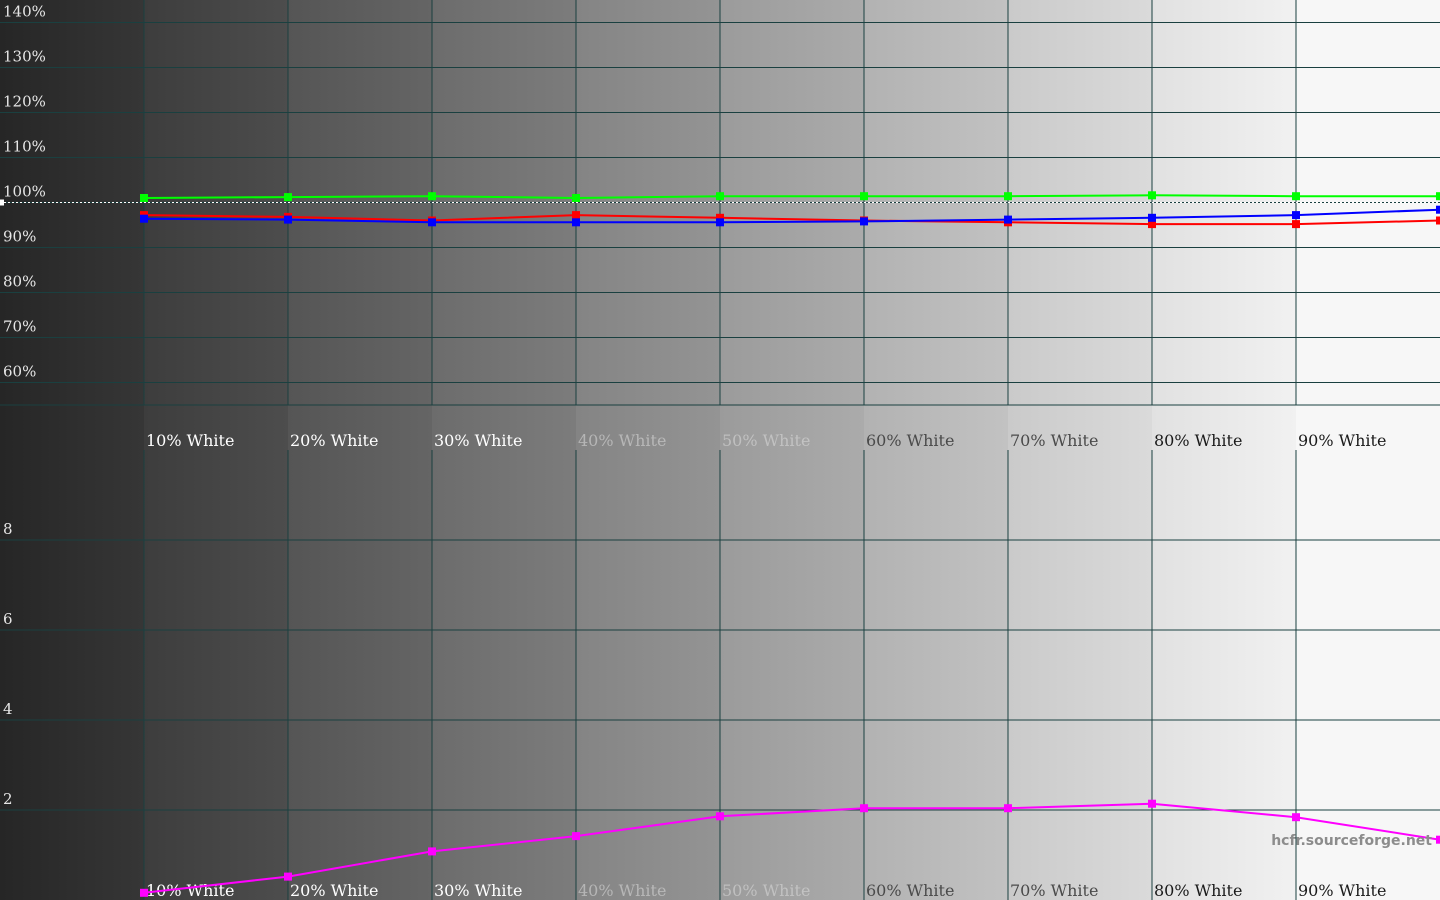 The height and width of the screenshot is (900, 1440). I want to click on y-tick-label: 2, so click(8, 799).